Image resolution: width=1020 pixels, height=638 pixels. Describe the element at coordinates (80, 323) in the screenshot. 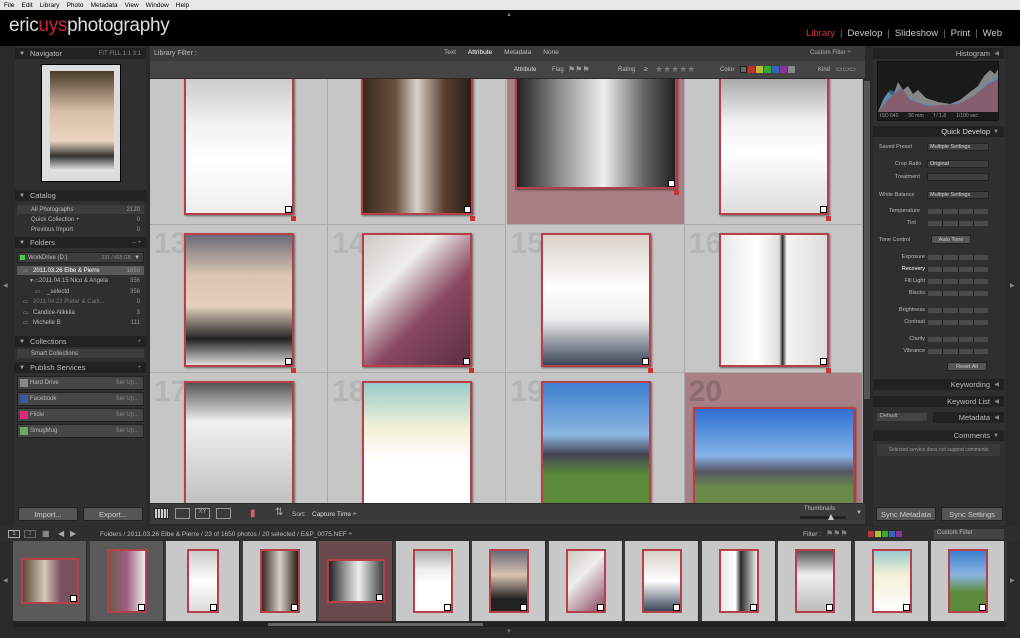

I see `folder-item: ▭ Michelle B 111` at that location.